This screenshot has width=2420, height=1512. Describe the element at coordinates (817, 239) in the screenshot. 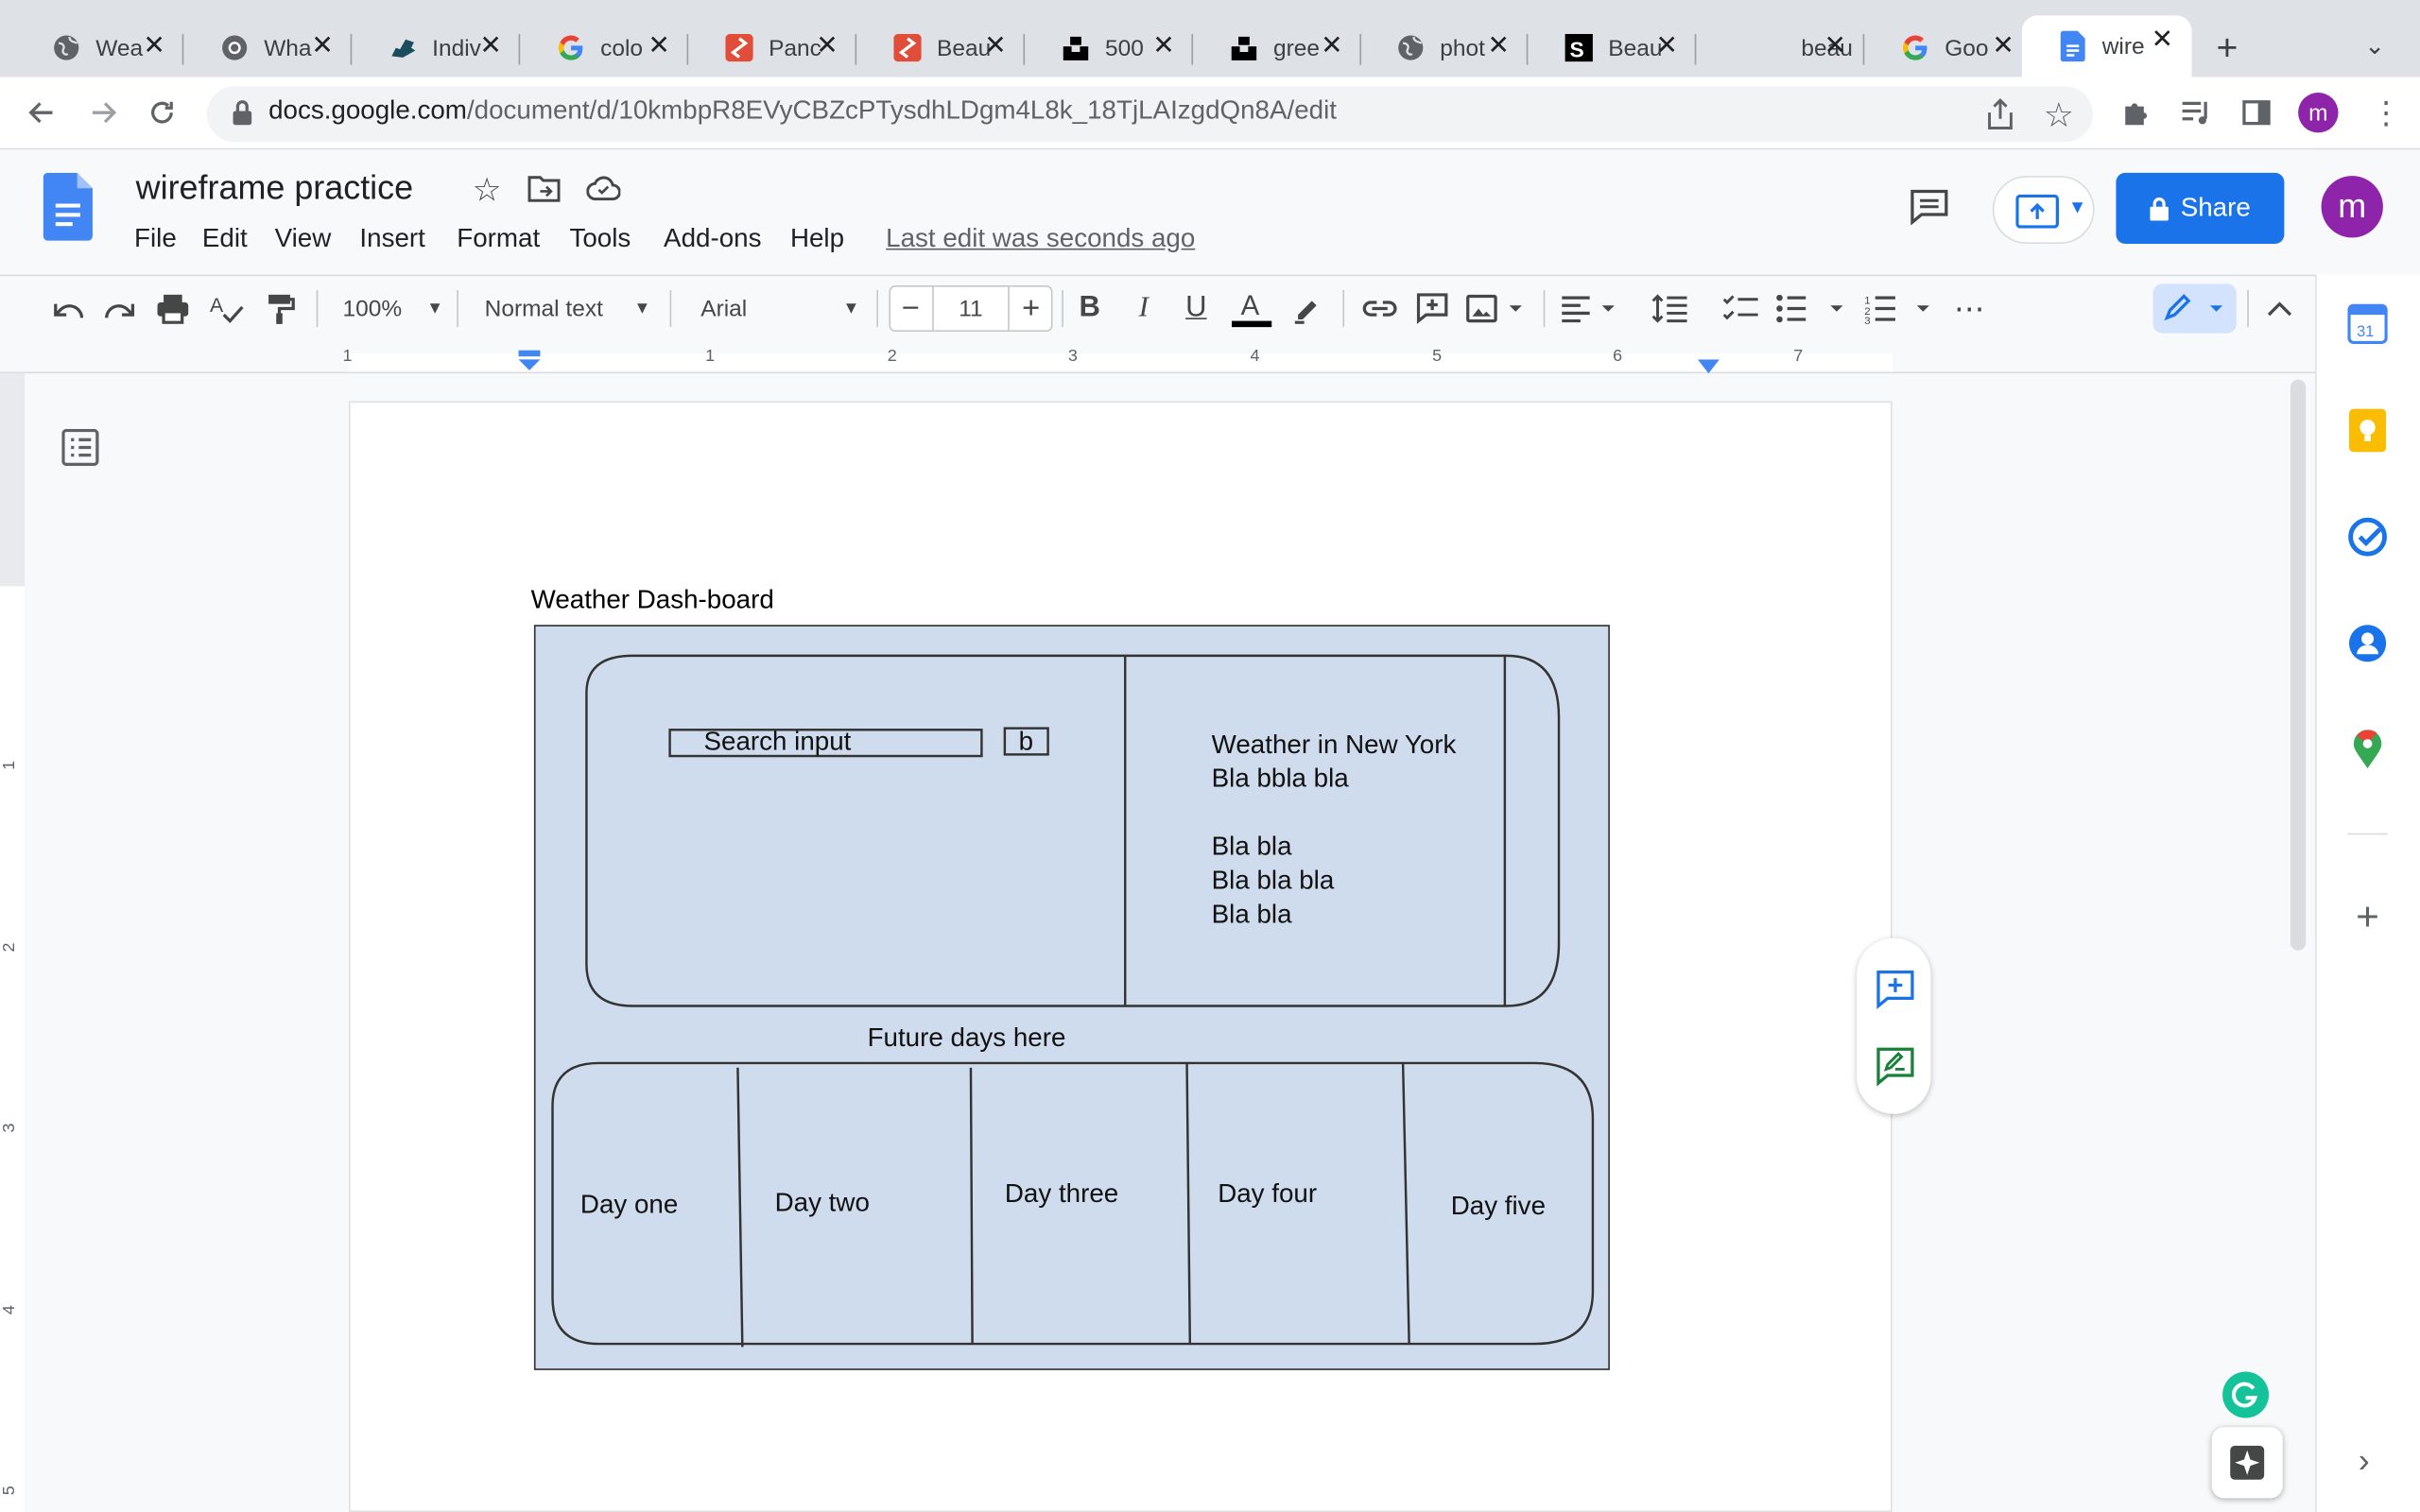

I see `menu-help: Help` at that location.